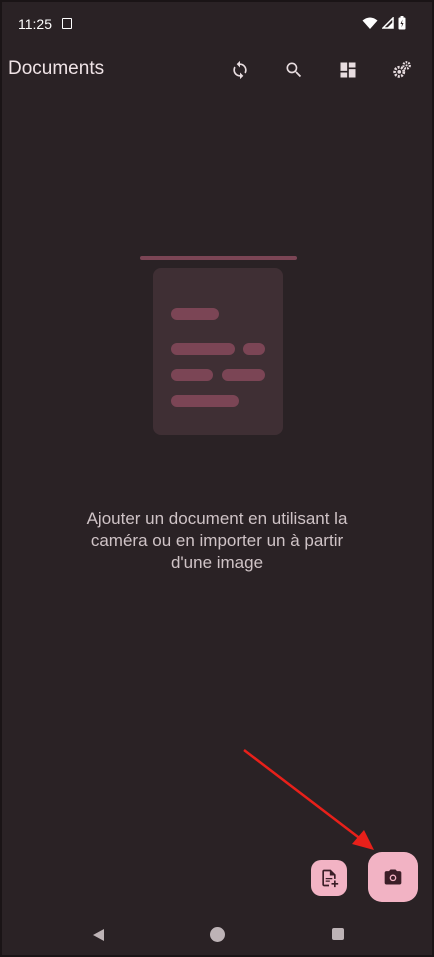 Image resolution: width=434 pixels, height=957 pixels. I want to click on status-time: 11:25, so click(35, 24).